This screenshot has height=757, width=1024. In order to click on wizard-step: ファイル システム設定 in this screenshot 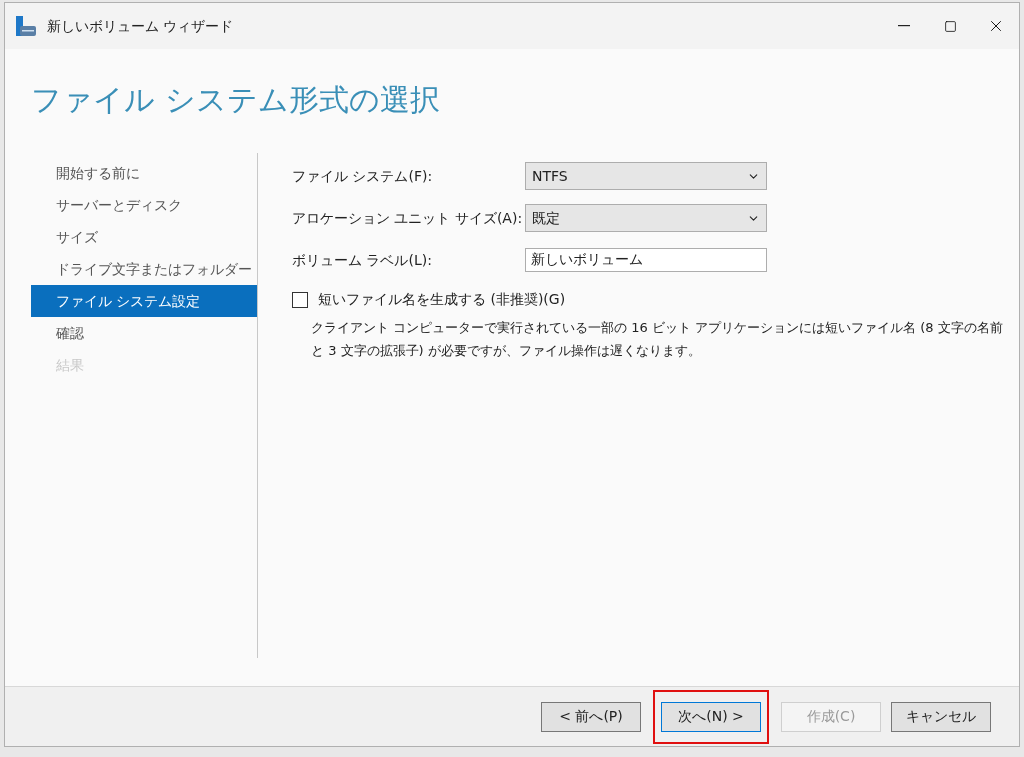, I will do `click(144, 301)`.